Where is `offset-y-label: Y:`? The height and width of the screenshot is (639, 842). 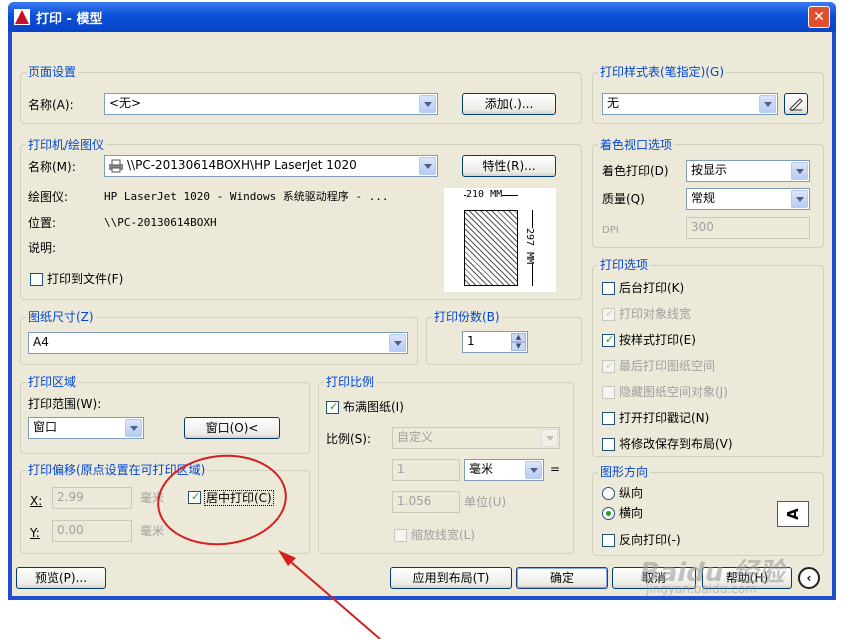
offset-y-label: Y: is located at coordinates (35, 533).